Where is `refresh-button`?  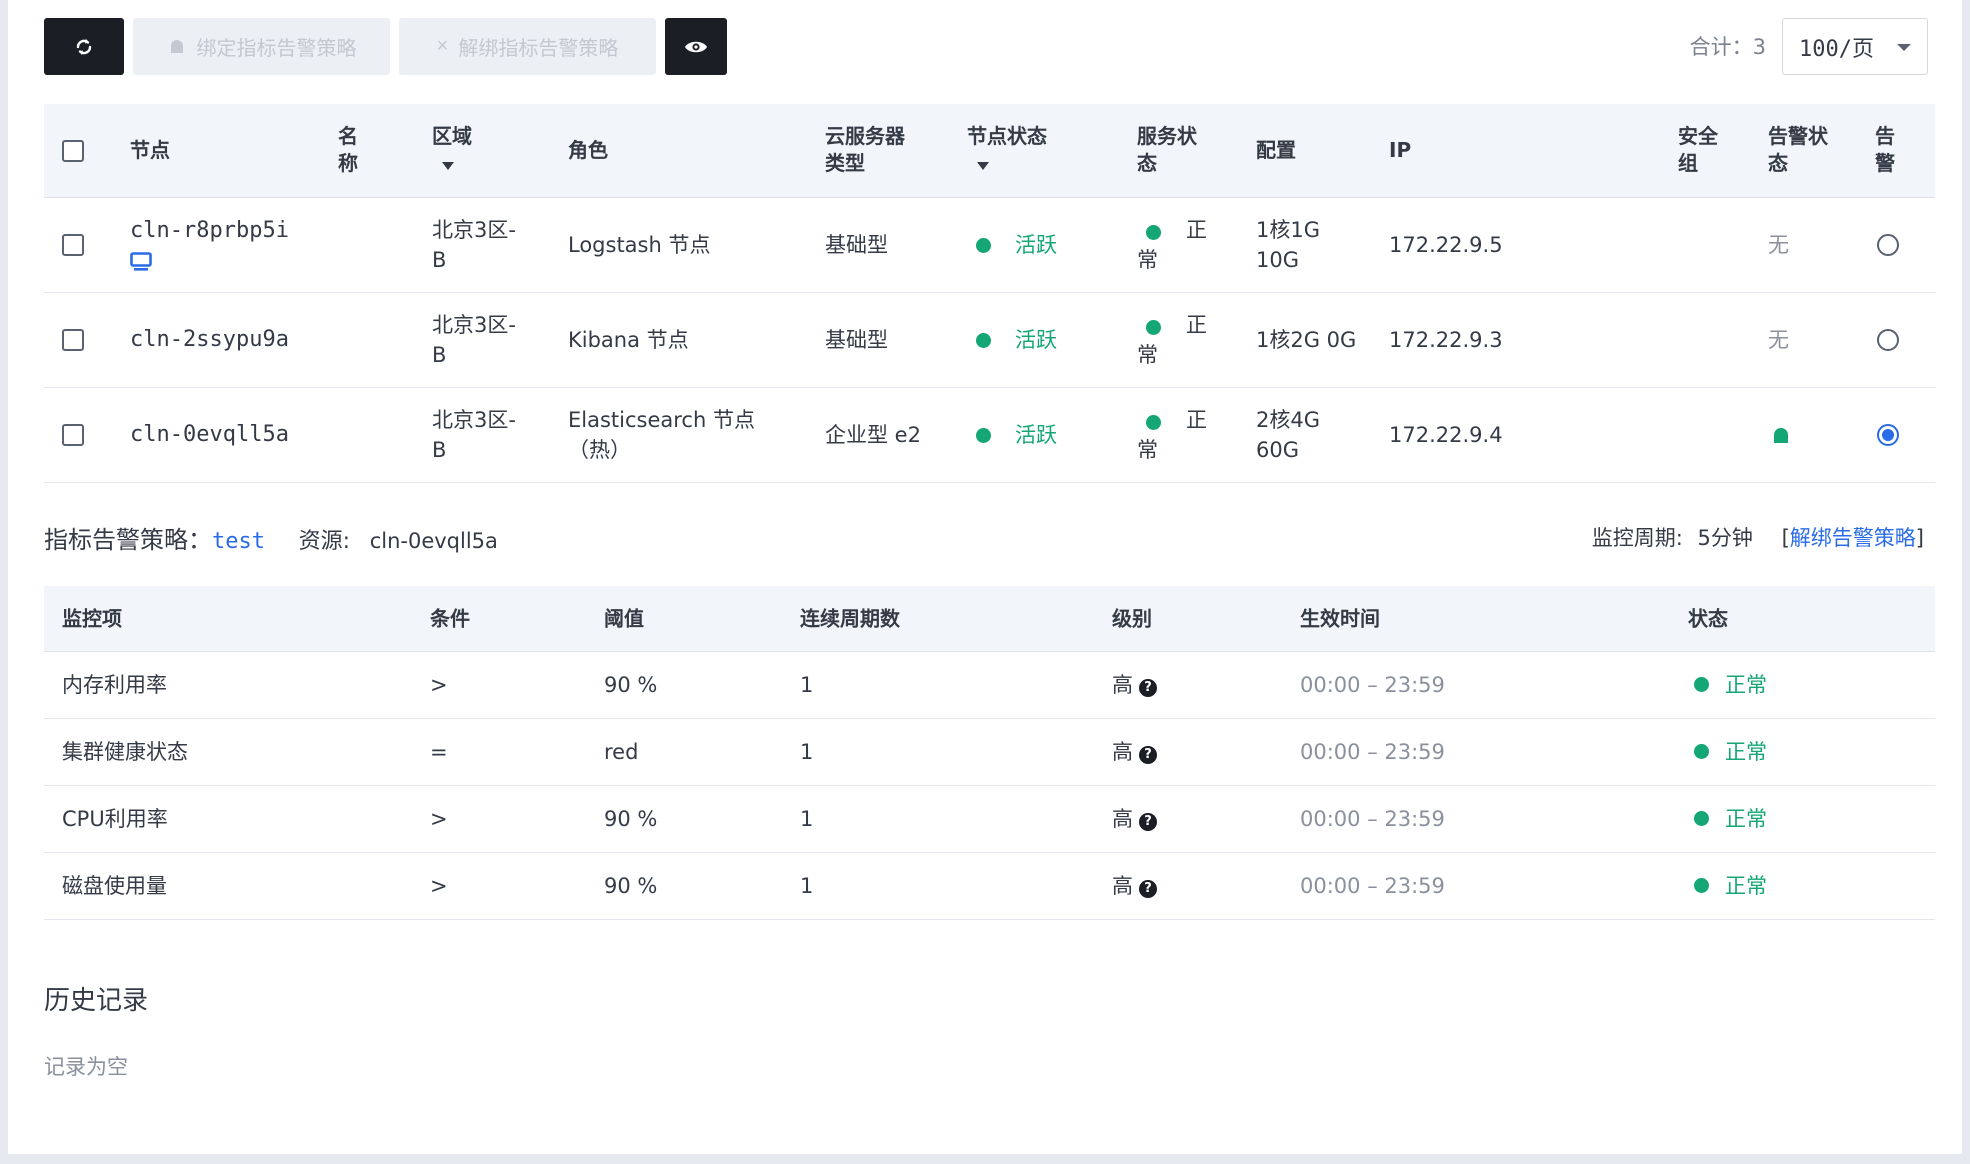
refresh-button is located at coordinates (84, 46).